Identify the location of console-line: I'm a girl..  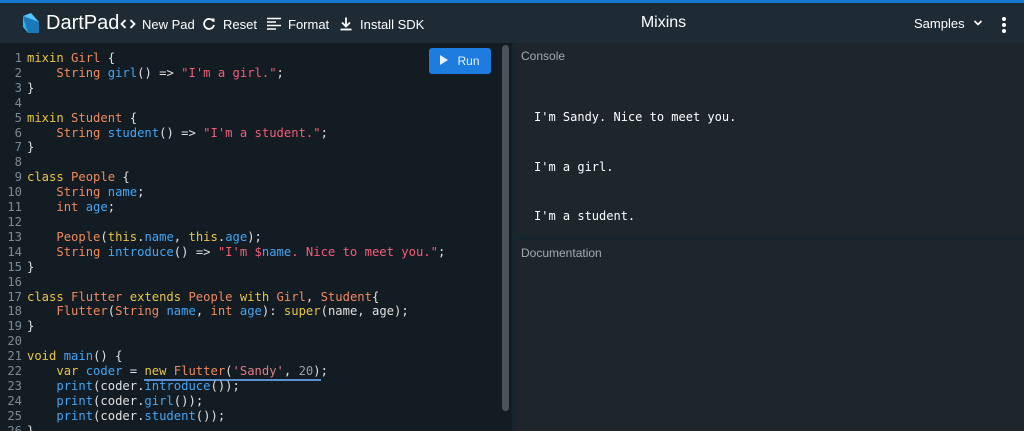
(574, 166).